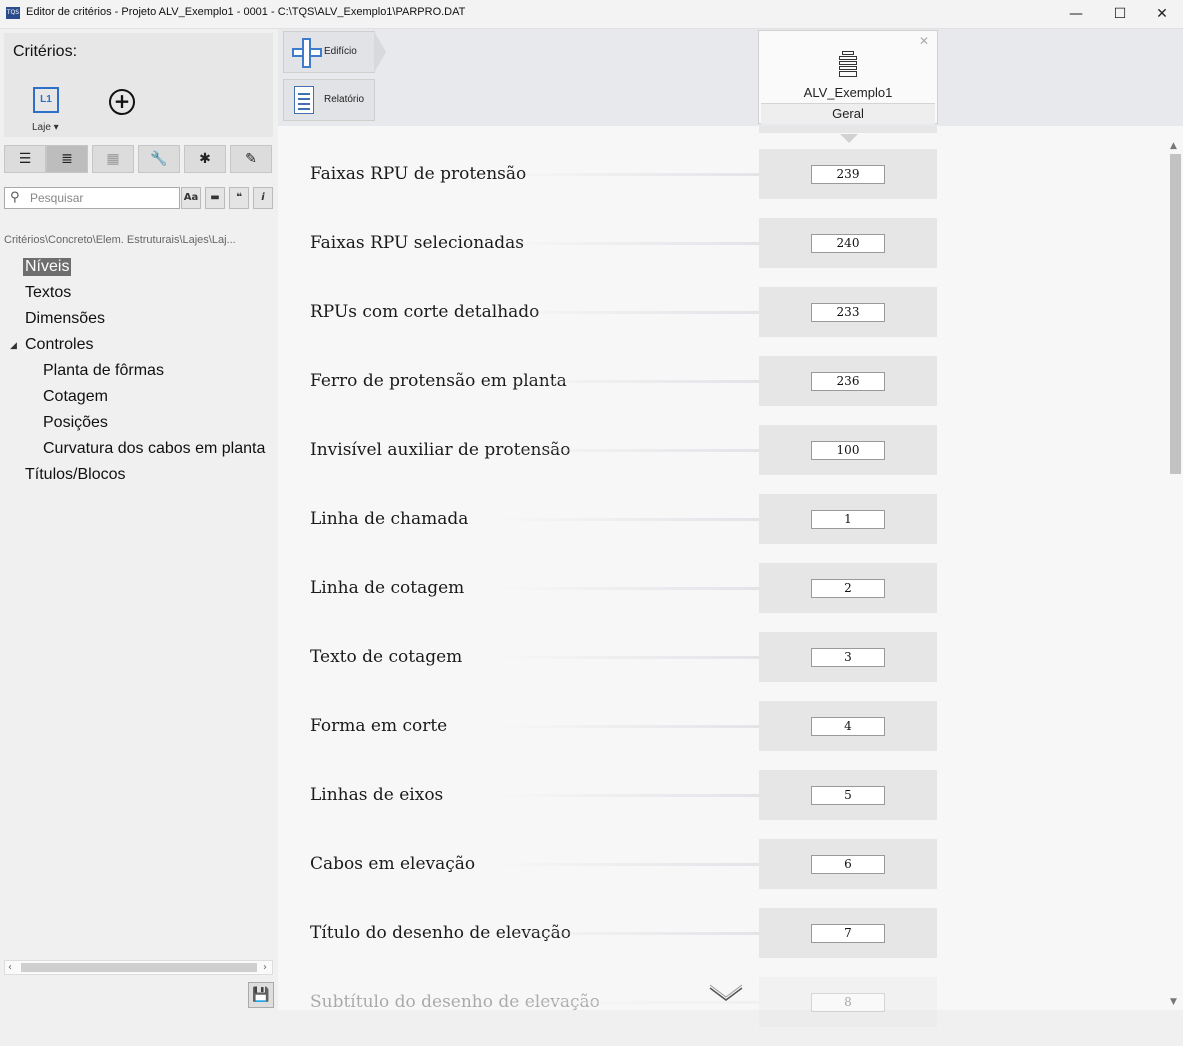 The width and height of the screenshot is (1183, 1046). I want to click on save-button: 💾, so click(261, 995).